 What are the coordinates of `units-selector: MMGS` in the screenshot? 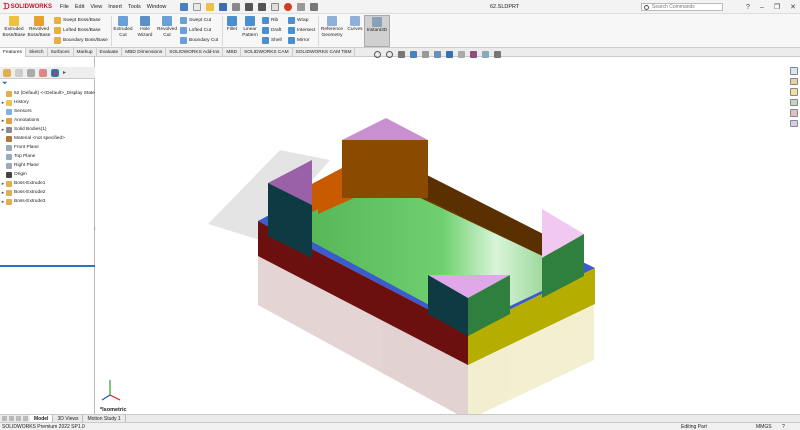 It's located at (764, 427).